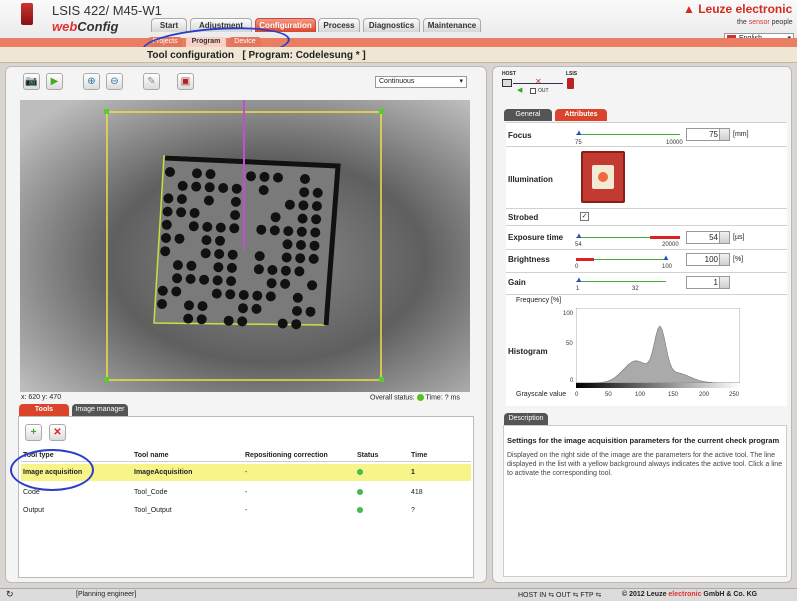  I want to click on wrench-icon: ✎, so click(151, 81).